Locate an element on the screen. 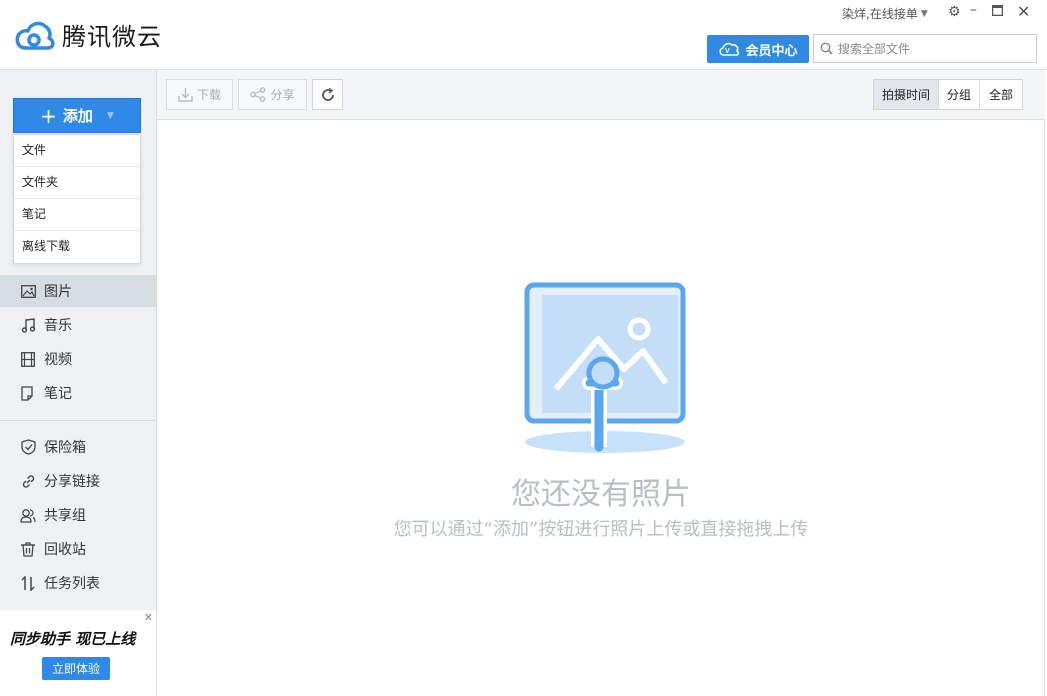 The image size is (1047, 696). sidebar-item-task-list: 任务列表 is located at coordinates (78, 583).